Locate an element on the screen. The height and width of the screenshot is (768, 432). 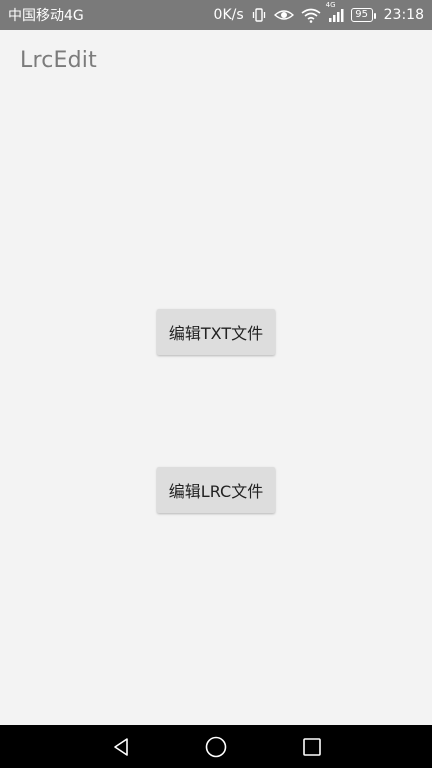
home-button is located at coordinates (216, 746).